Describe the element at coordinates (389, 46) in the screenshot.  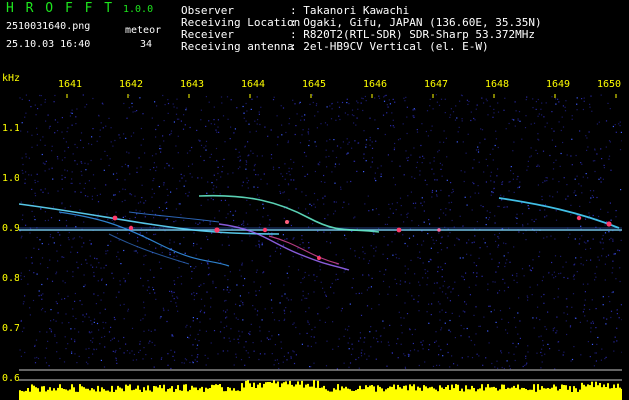
I see `info-value-antenna: : 2el-HB9CV Vertical (el. E-W)` at that location.